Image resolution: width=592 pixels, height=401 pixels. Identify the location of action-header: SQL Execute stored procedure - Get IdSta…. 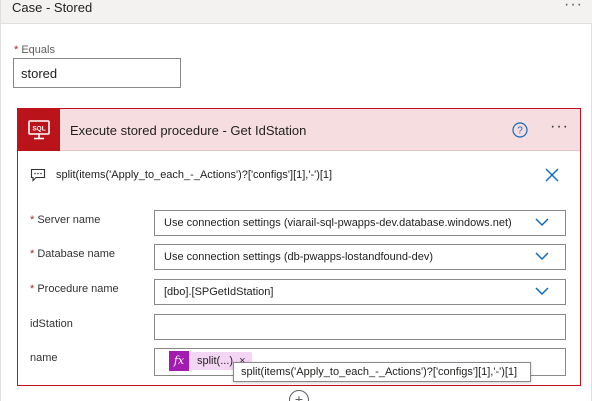
(299, 130).